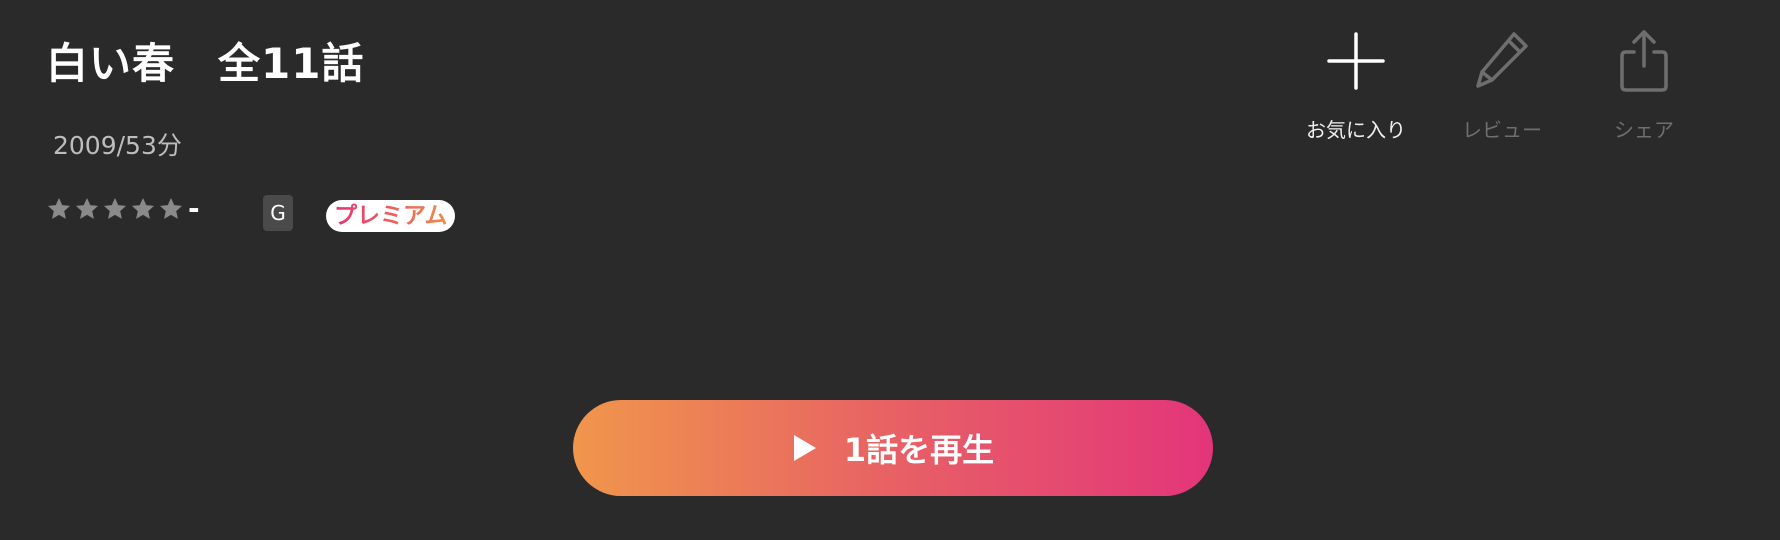 The width and height of the screenshot is (1780, 540). Describe the element at coordinates (117, 145) in the screenshot. I see `release-info: 2009/53分` at that location.